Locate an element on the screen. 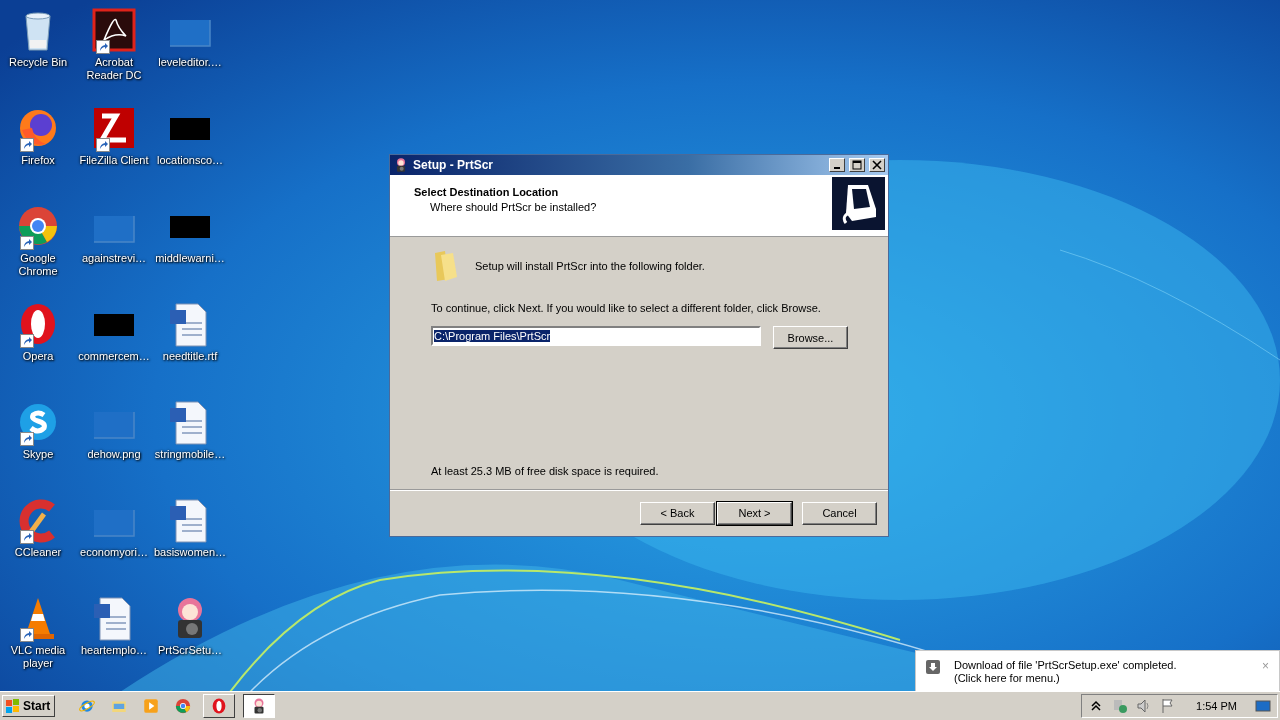  desktop-icon-label: dehow.png is located at coordinates (114, 454).